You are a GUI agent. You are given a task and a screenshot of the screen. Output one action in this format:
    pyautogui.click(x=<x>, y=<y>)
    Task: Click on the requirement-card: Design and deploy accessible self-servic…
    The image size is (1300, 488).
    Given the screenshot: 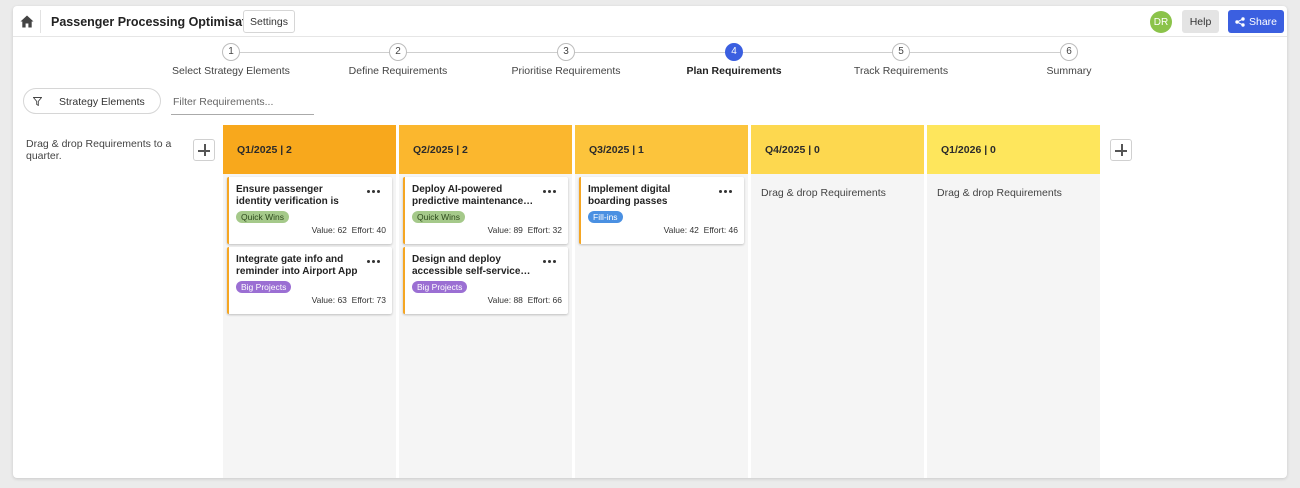 What is the action you would take?
    pyautogui.click(x=485, y=280)
    